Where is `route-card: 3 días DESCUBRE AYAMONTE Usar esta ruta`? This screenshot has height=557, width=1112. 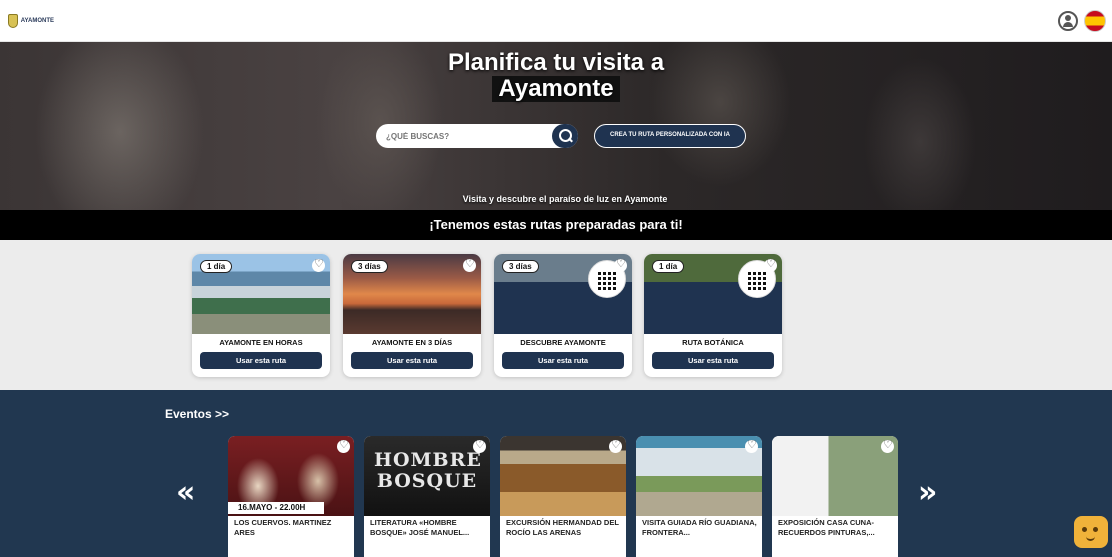 route-card: 3 días DESCUBRE AYAMONTE Usar esta ruta is located at coordinates (563, 315).